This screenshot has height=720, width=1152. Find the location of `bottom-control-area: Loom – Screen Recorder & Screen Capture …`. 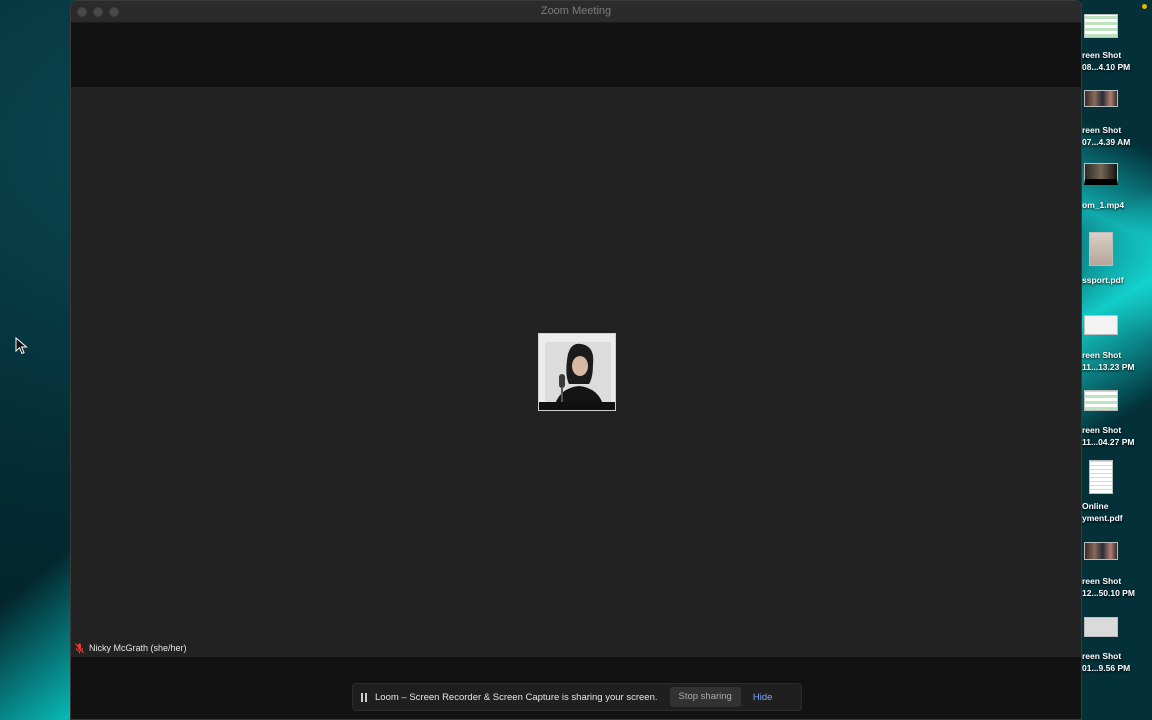

bottom-control-area: Loom – Screen Recorder & Screen Capture … is located at coordinates (576, 688).